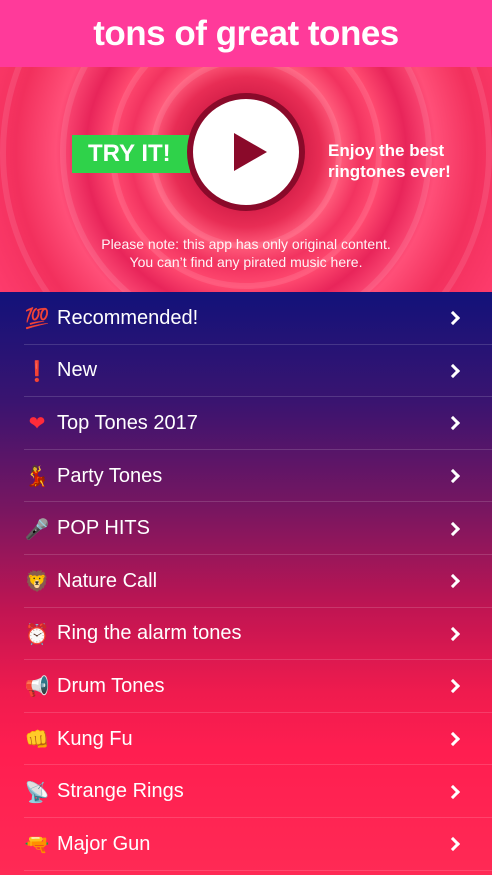  What do you see at coordinates (103, 528) in the screenshot?
I see `category-label: POP HITS` at bounding box center [103, 528].